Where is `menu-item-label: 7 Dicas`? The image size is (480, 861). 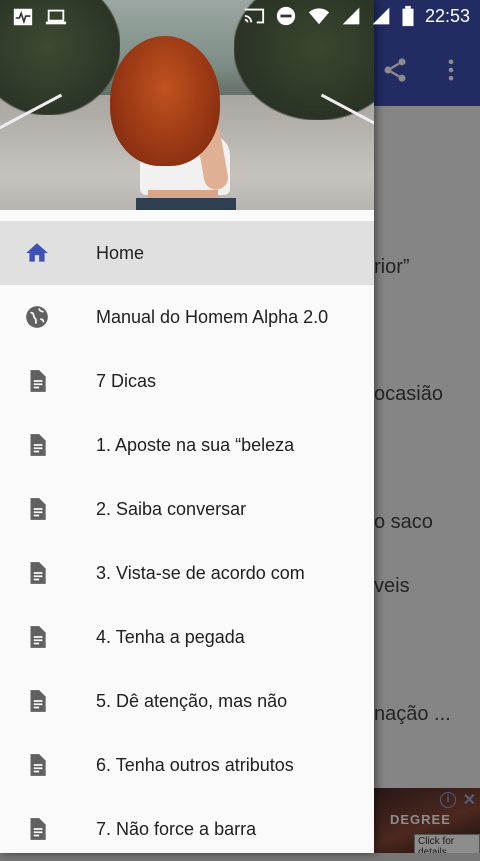 menu-item-label: 7 Dicas is located at coordinates (126, 380).